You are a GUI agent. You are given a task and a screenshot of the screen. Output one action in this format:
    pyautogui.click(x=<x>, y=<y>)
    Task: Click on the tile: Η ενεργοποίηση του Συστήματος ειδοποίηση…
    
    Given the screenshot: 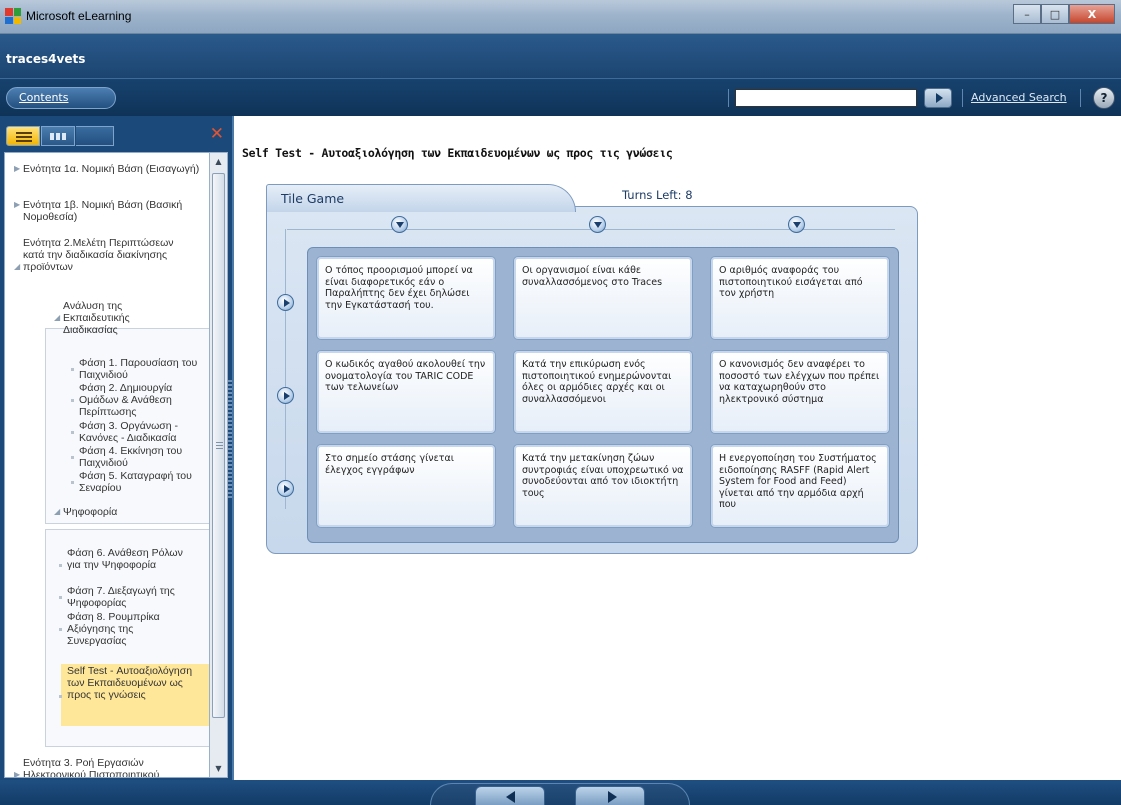 What is the action you would take?
    pyautogui.click(x=800, y=486)
    